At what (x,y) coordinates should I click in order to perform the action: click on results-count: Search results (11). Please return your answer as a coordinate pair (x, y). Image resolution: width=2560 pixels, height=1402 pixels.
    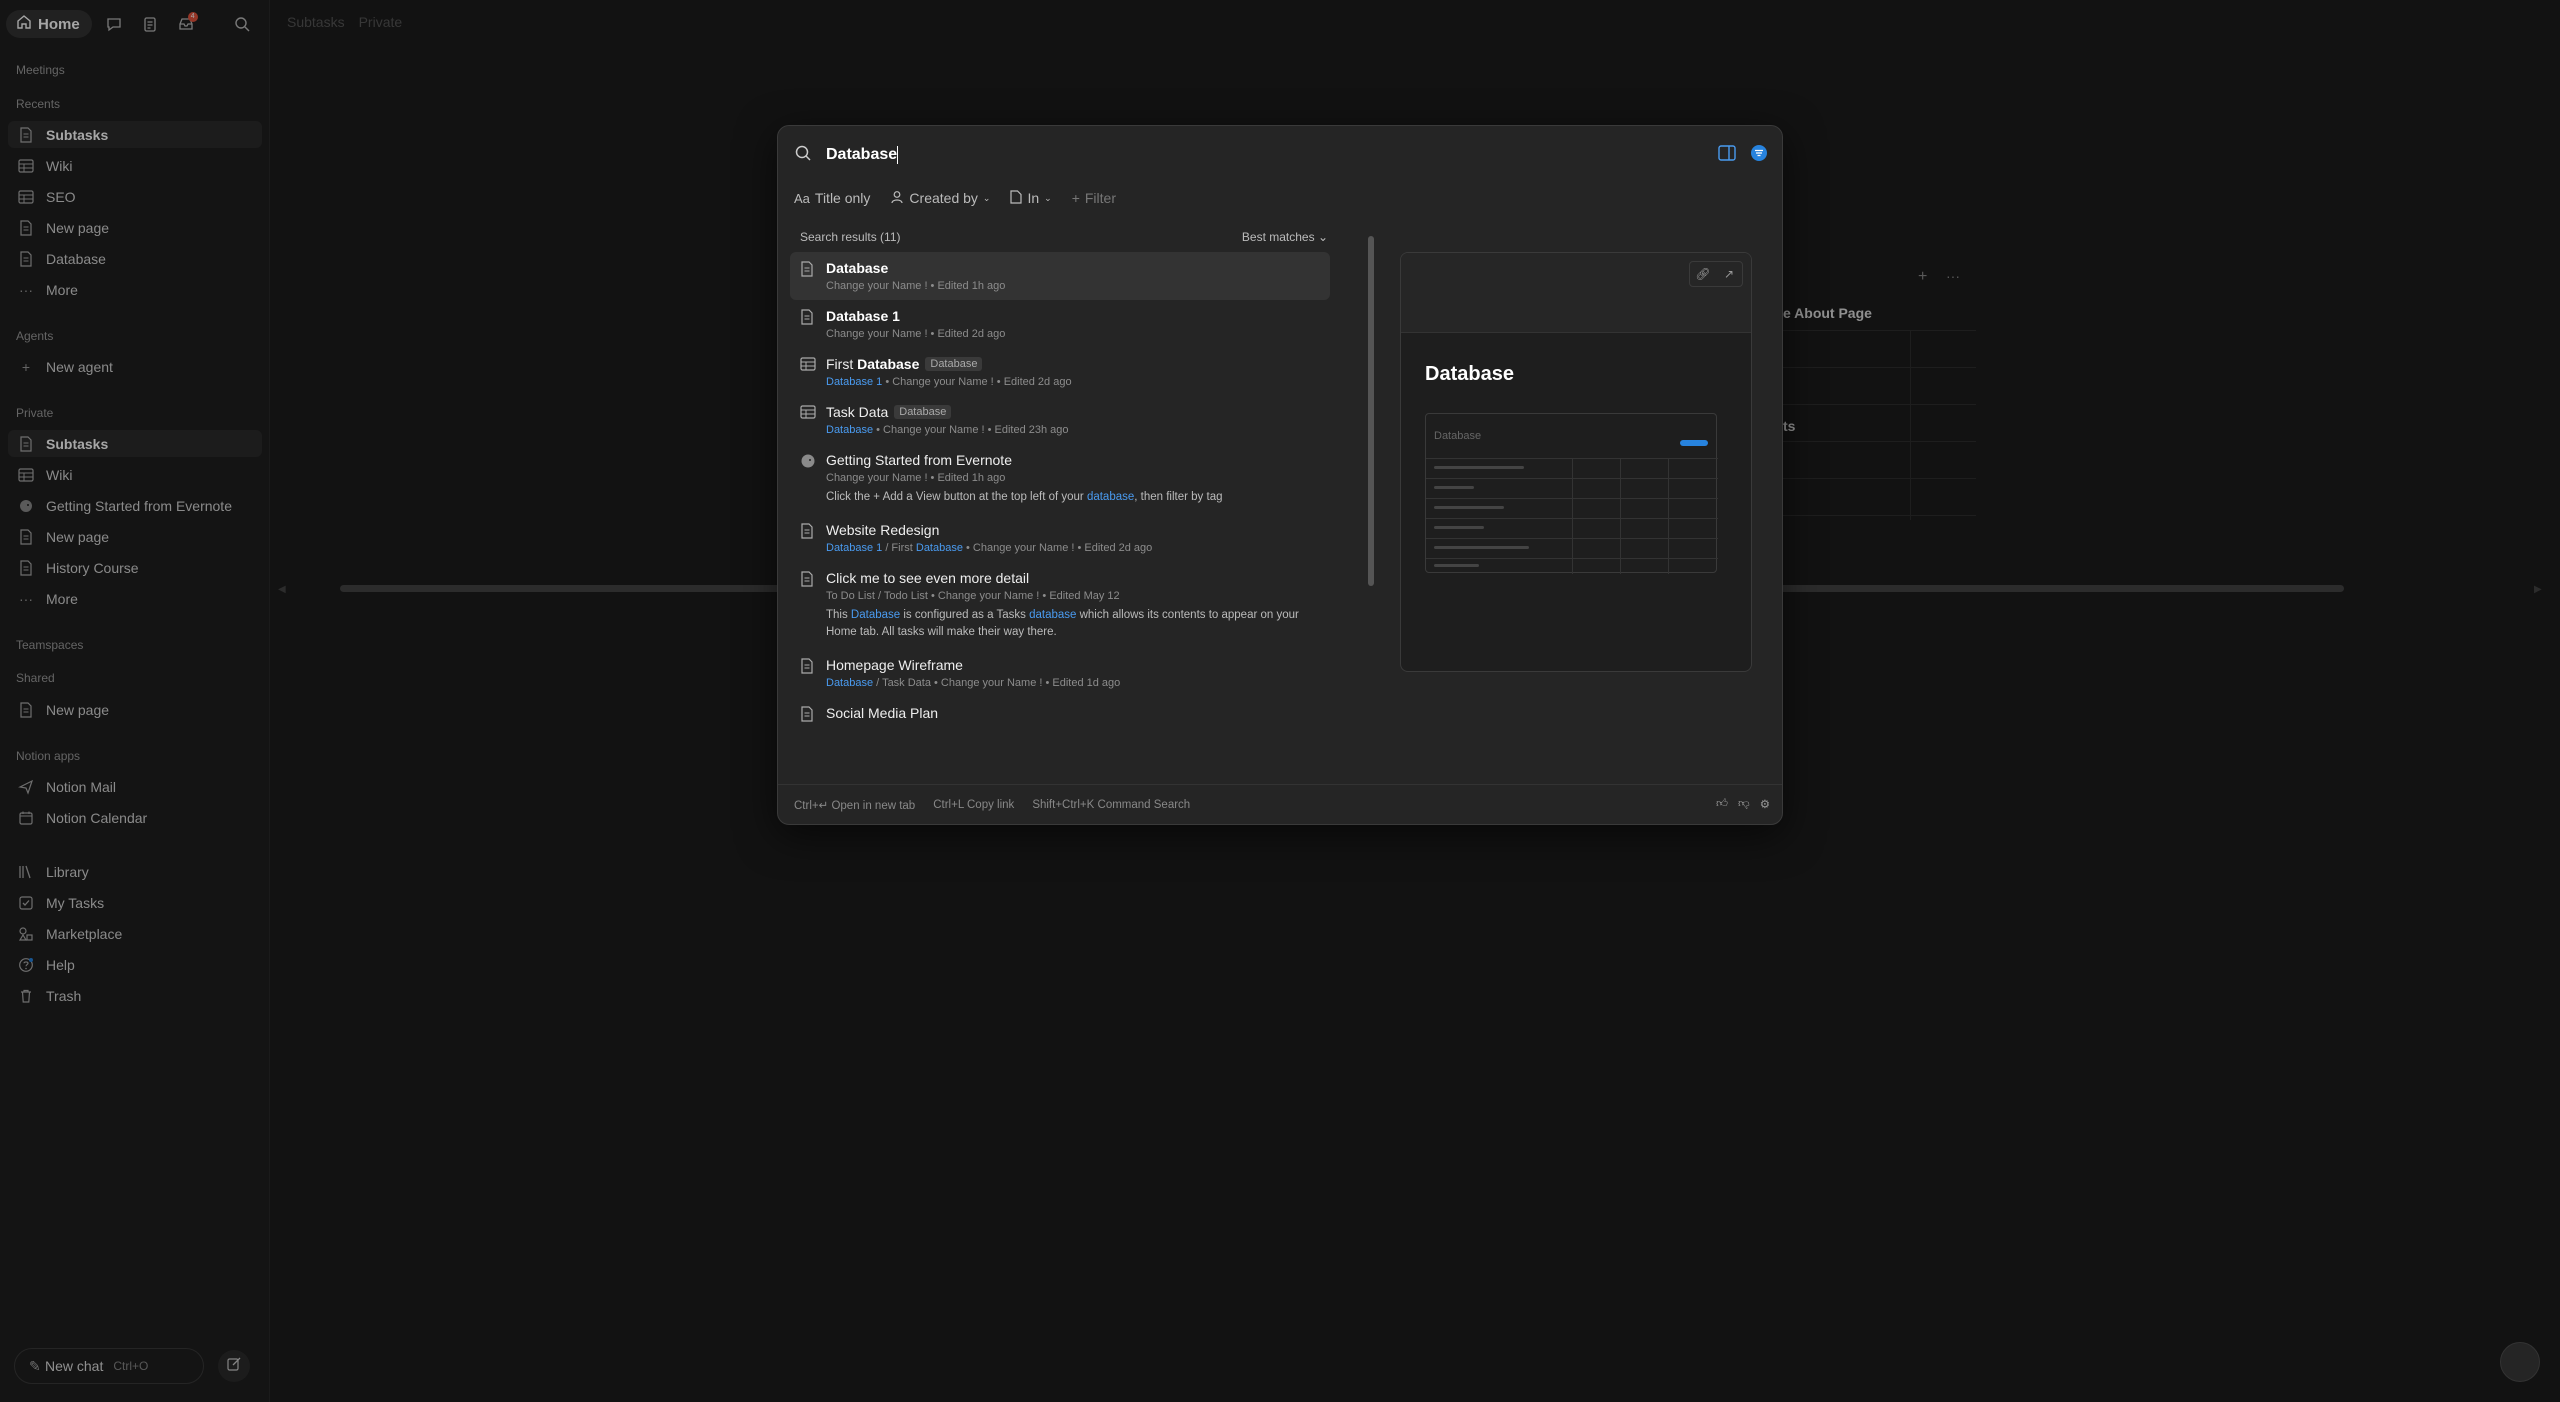
    Looking at the image, I should click on (850, 237).